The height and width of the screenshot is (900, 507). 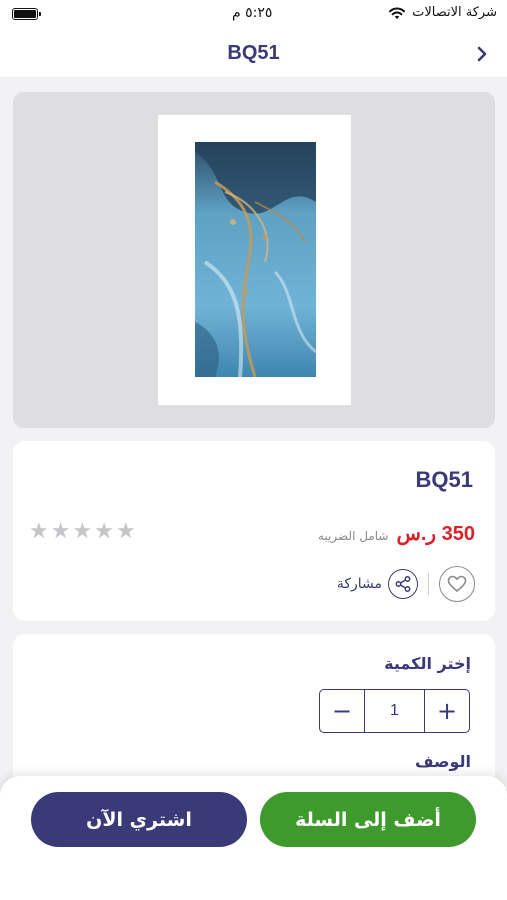 What do you see at coordinates (342, 711) in the screenshot?
I see `decrement-button: −` at bounding box center [342, 711].